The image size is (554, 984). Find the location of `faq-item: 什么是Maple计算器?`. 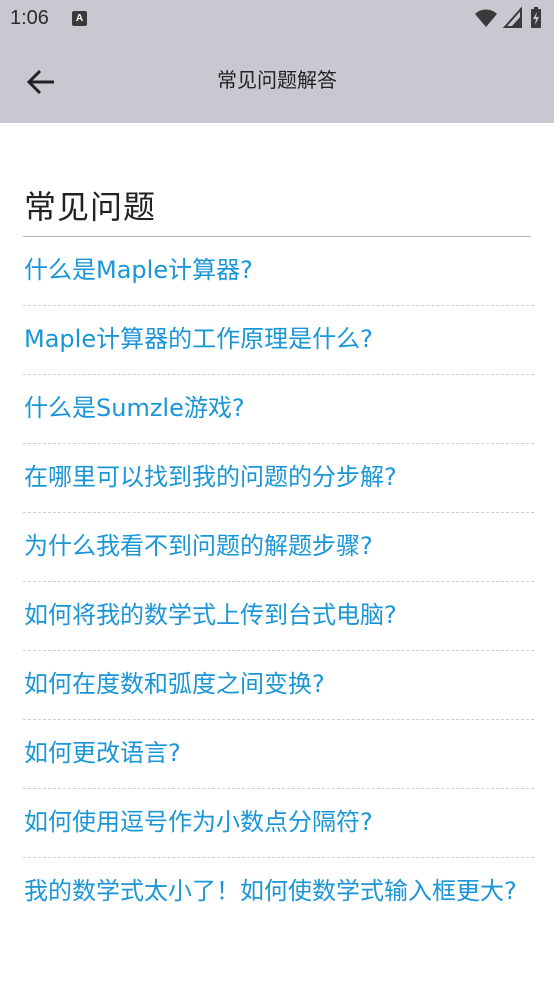

faq-item: 什么是Maple计算器? is located at coordinates (278, 271).